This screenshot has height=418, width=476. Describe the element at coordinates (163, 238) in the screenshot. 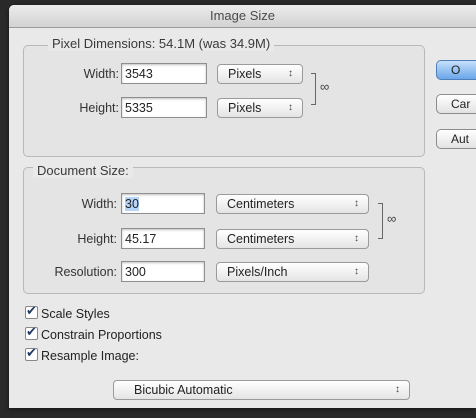

I see `doc-height-input: 45.17` at that location.